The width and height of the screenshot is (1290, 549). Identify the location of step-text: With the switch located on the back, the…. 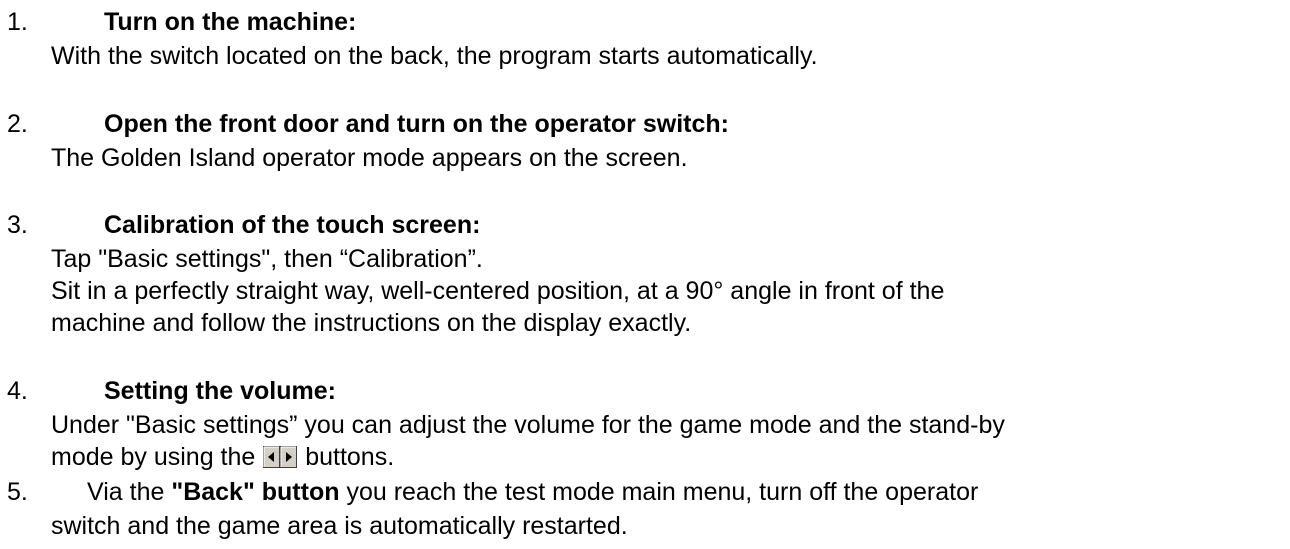
(434, 56).